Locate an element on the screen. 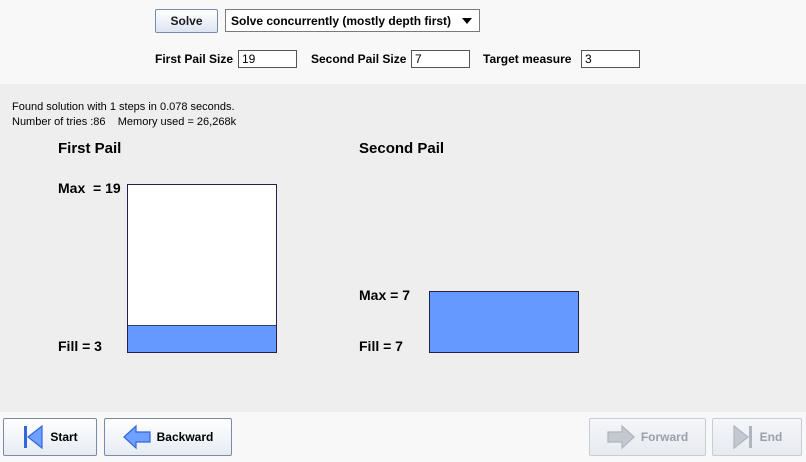  forward-button: Forward is located at coordinates (647, 437).